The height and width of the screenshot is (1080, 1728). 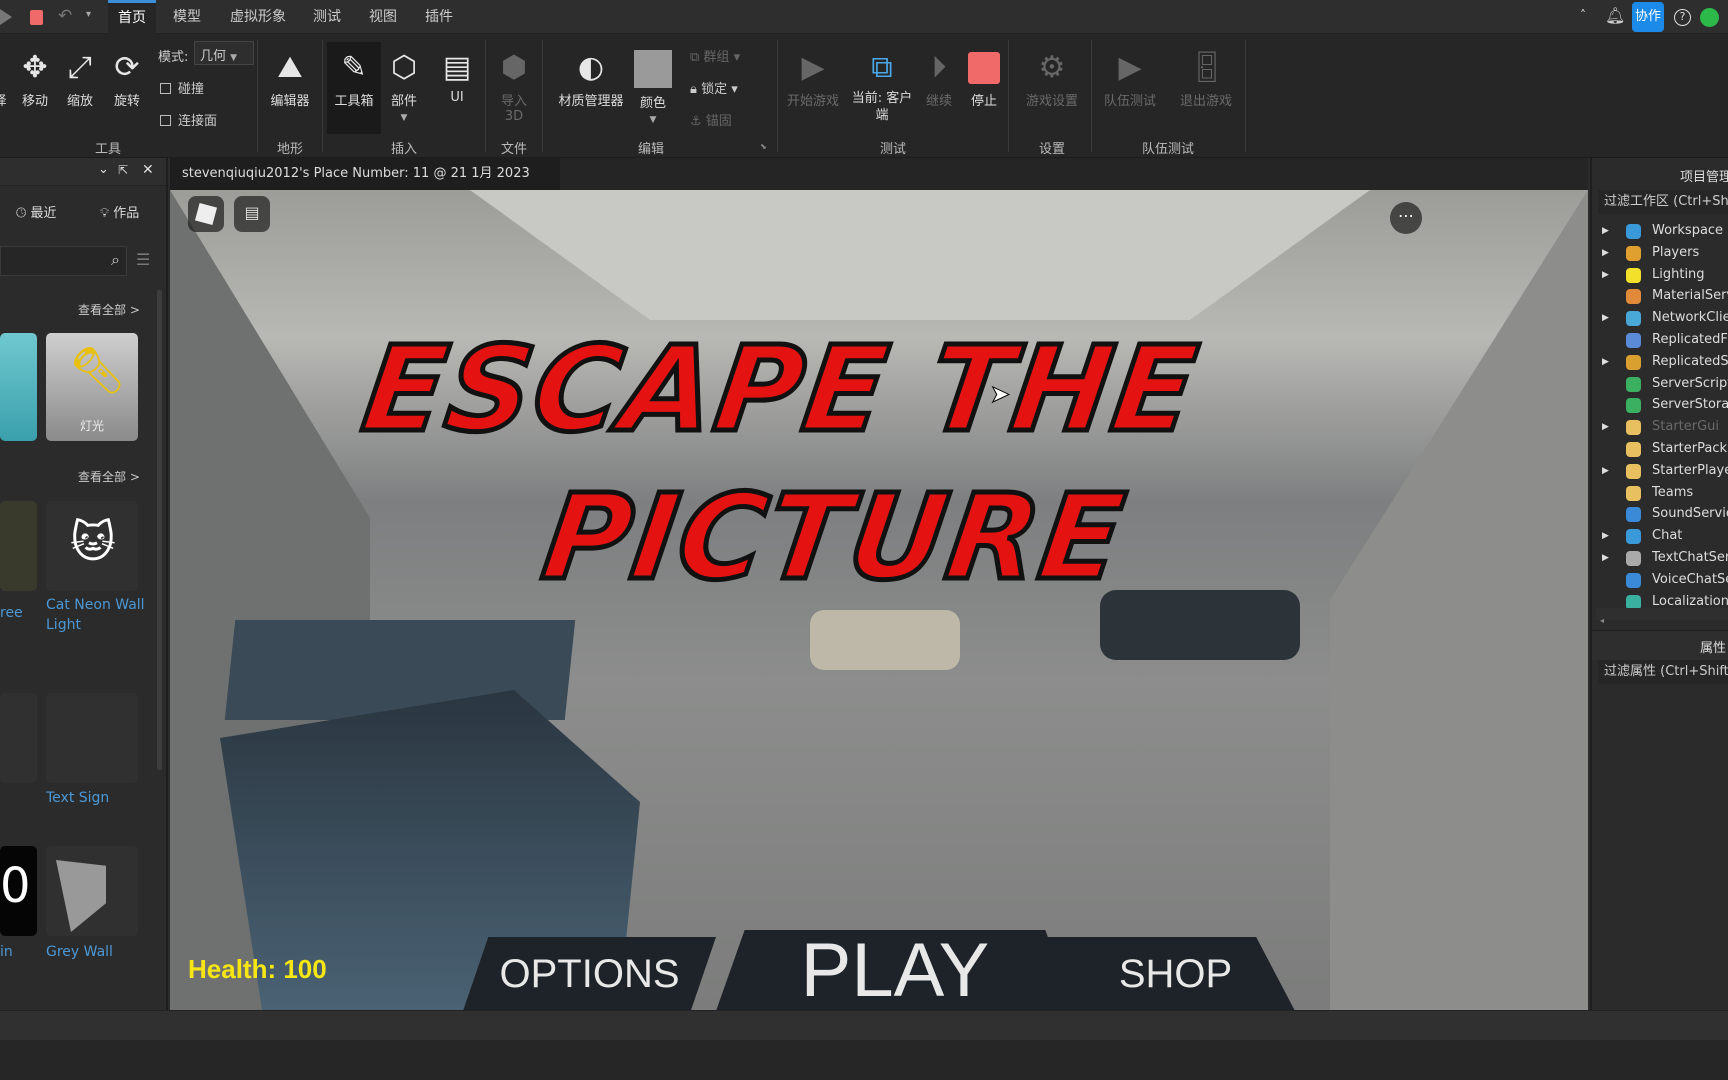 I want to click on toolbox-search-input: ⌕, so click(x=63, y=261).